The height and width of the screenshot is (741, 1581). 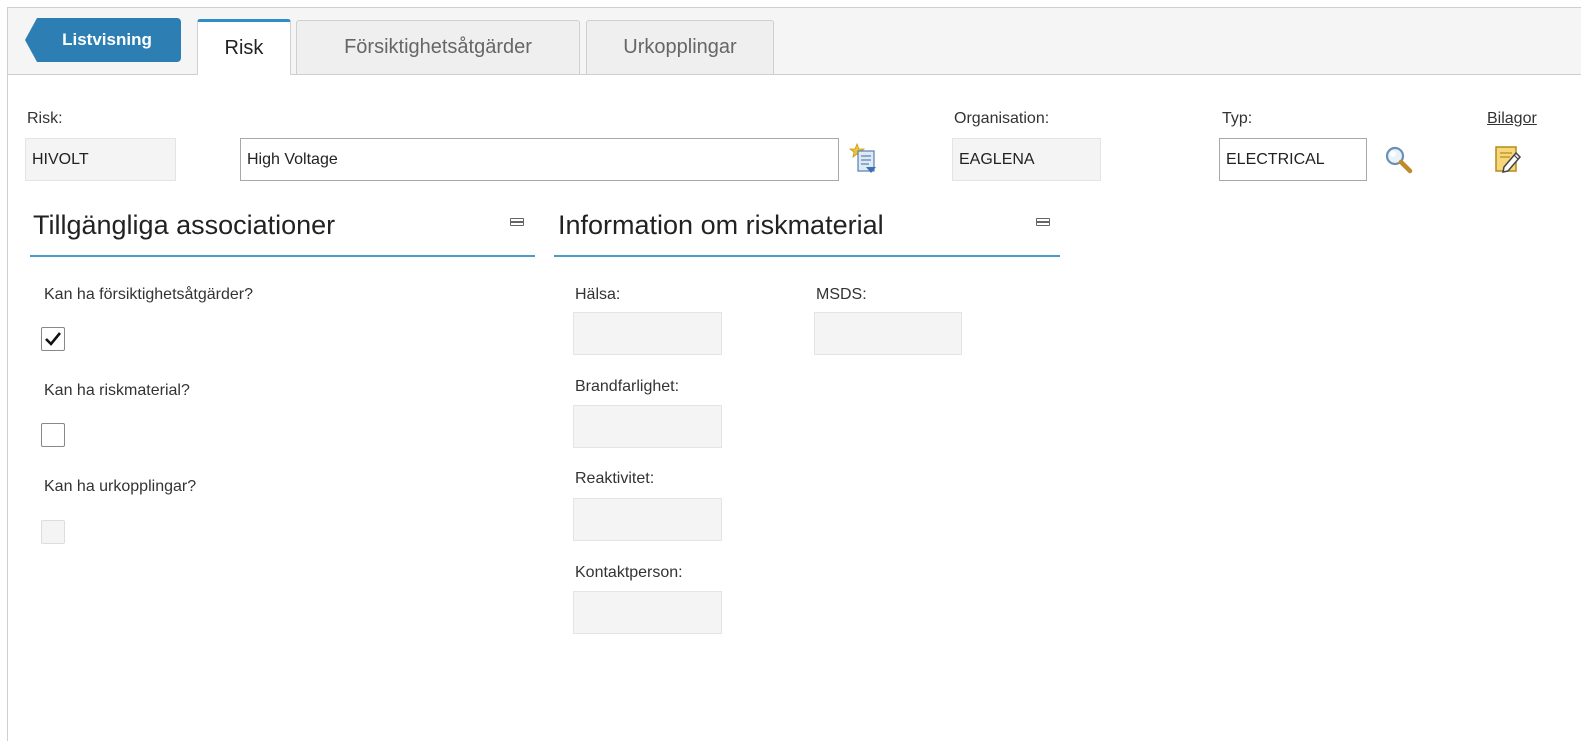 I want to click on msds-field, so click(x=888, y=333).